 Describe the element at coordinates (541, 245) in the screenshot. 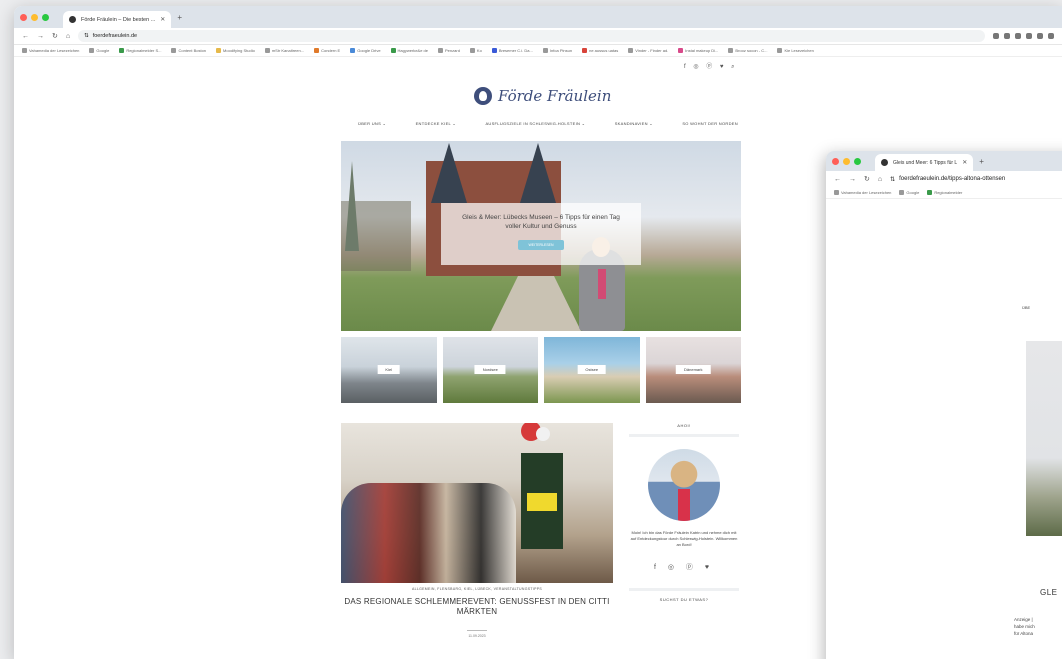

I see `hero-read-more-button: WEITERLESEN` at that location.